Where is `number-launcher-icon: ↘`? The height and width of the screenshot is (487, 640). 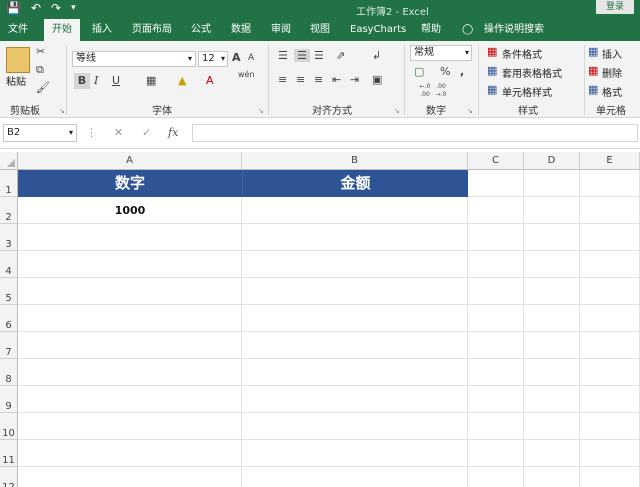
number-launcher-icon: ↘ is located at coordinates (470, 111).